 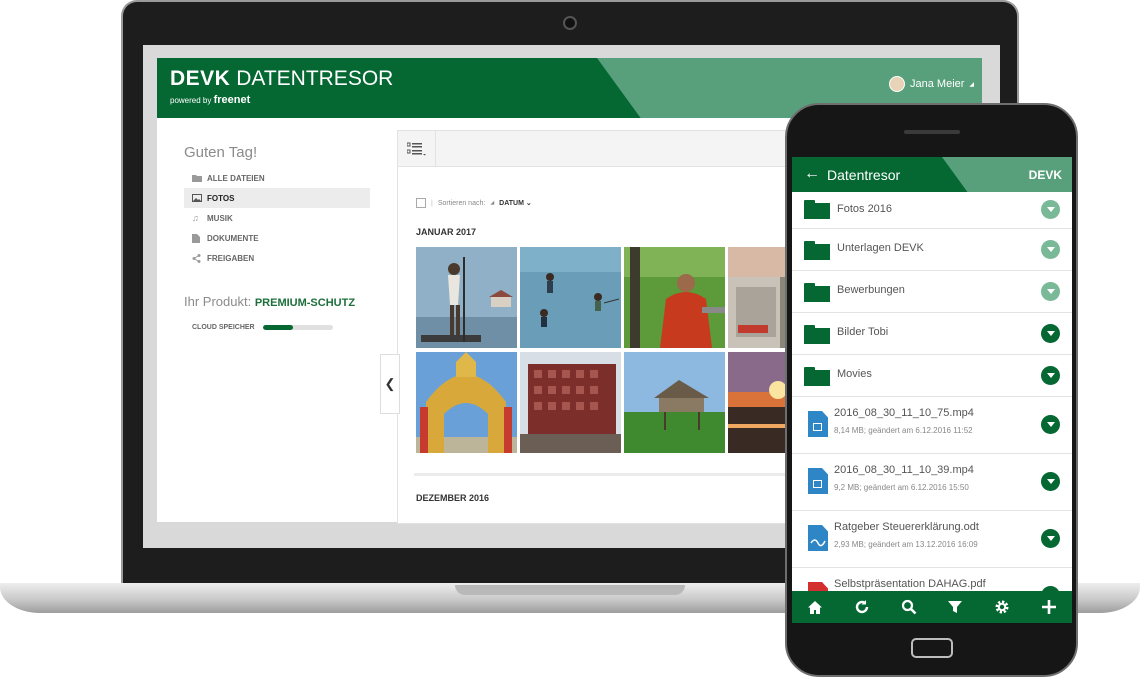 What do you see at coordinates (906, 544) in the screenshot?
I see `file-meta: 2,93 MB; geändert am 13.12.2016 16:09` at bounding box center [906, 544].